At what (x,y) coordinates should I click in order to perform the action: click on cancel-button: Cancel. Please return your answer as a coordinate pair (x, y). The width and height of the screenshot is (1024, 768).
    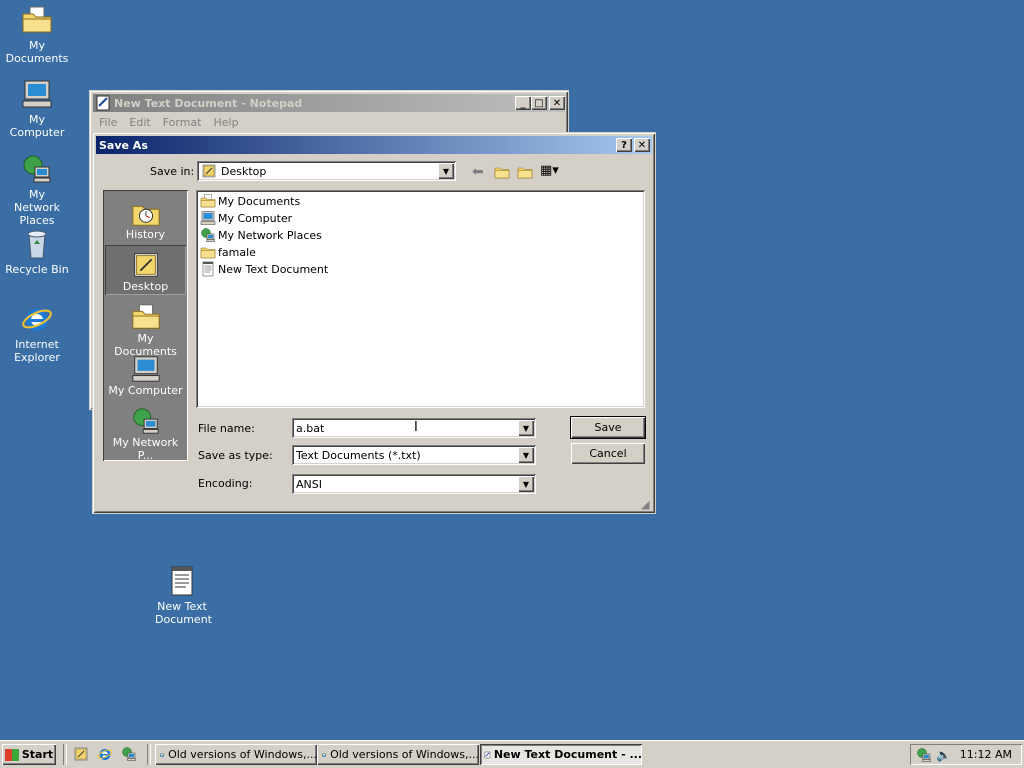
    Looking at the image, I should click on (608, 453).